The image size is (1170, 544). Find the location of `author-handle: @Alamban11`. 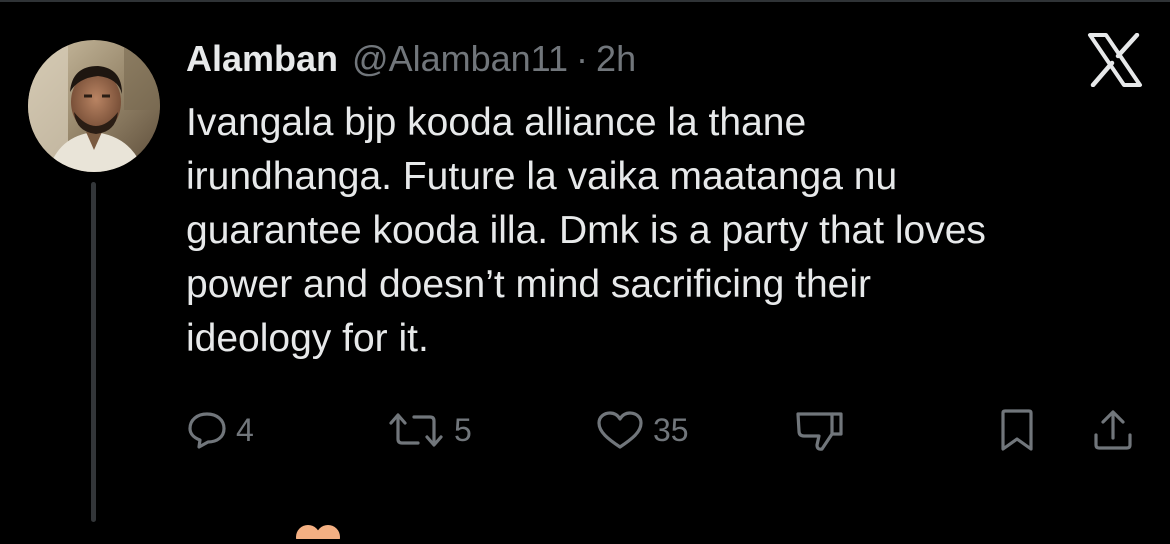

author-handle: @Alamban11 is located at coordinates (460, 59).